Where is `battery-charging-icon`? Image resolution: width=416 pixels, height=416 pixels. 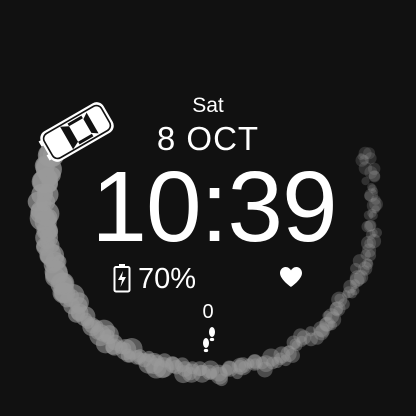 battery-charging-icon is located at coordinates (122, 278).